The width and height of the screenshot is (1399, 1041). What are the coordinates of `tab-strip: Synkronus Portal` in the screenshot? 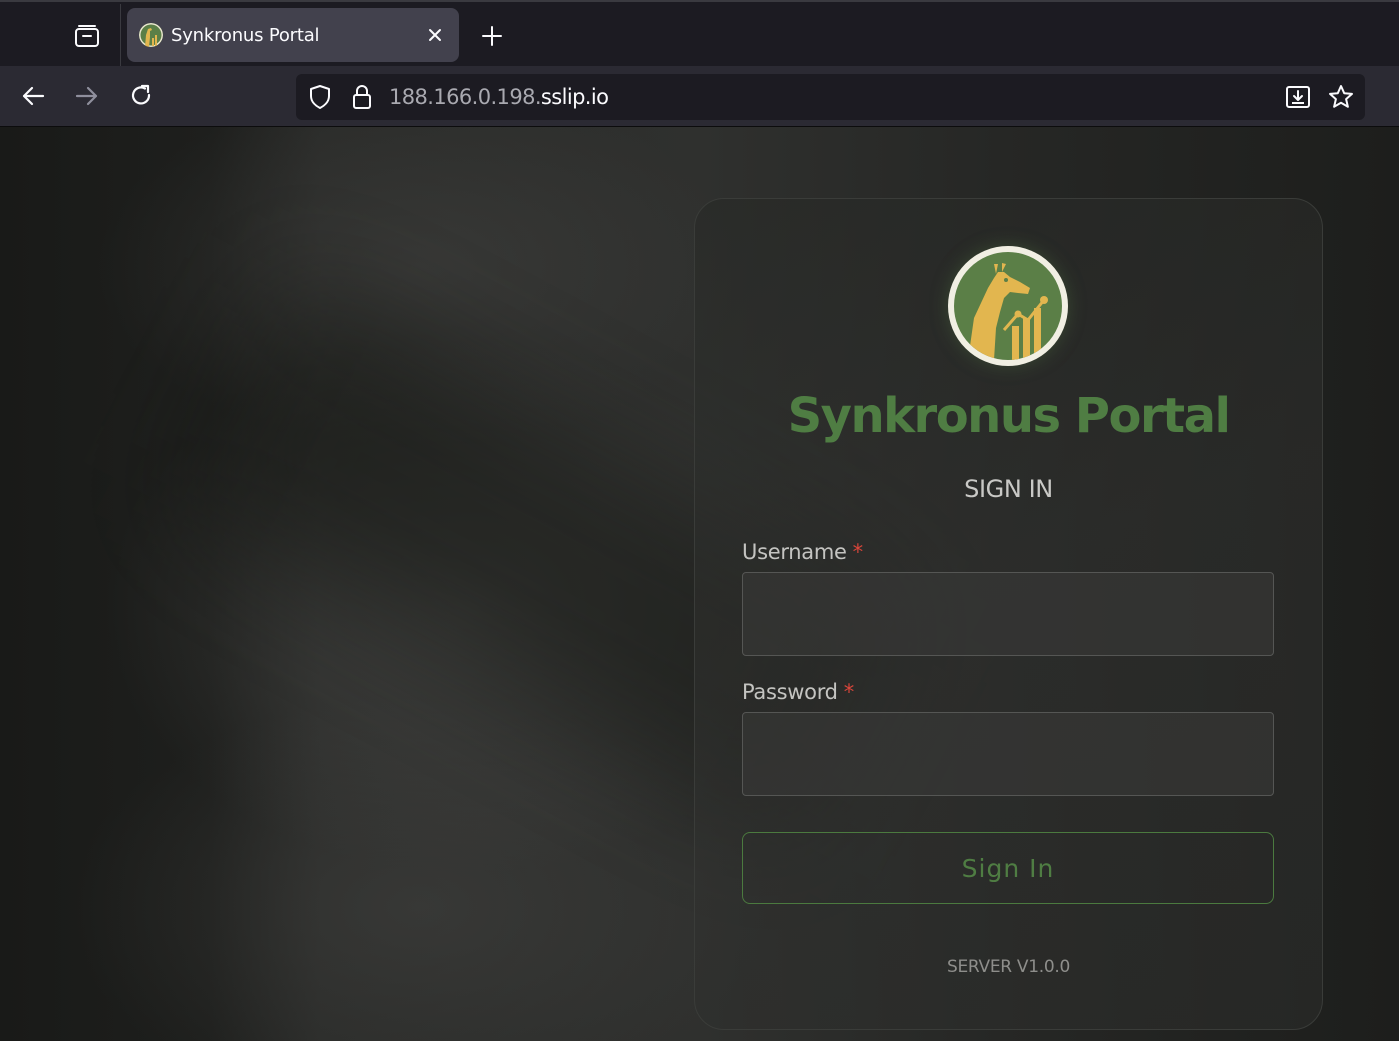 It's located at (699, 34).